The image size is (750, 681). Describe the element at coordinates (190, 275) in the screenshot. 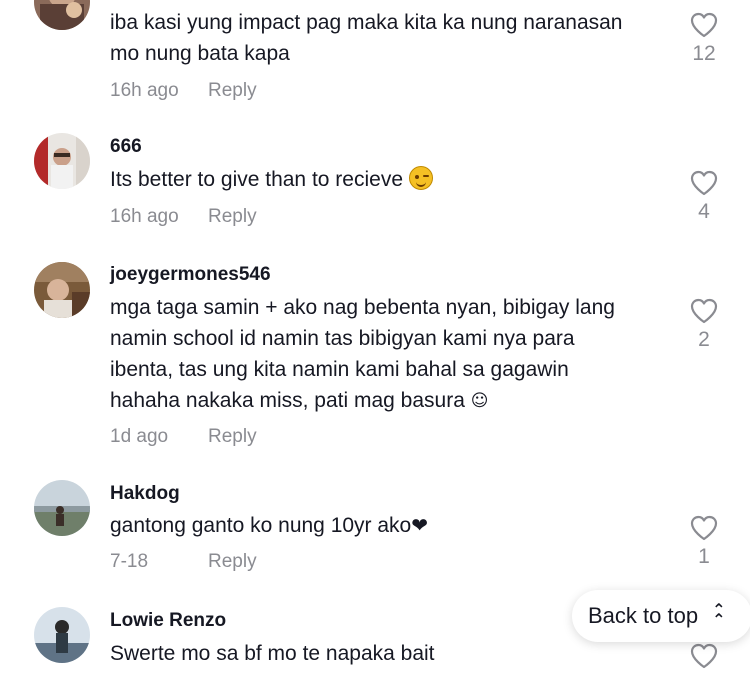

I see `comment-username: joeygermones546` at that location.